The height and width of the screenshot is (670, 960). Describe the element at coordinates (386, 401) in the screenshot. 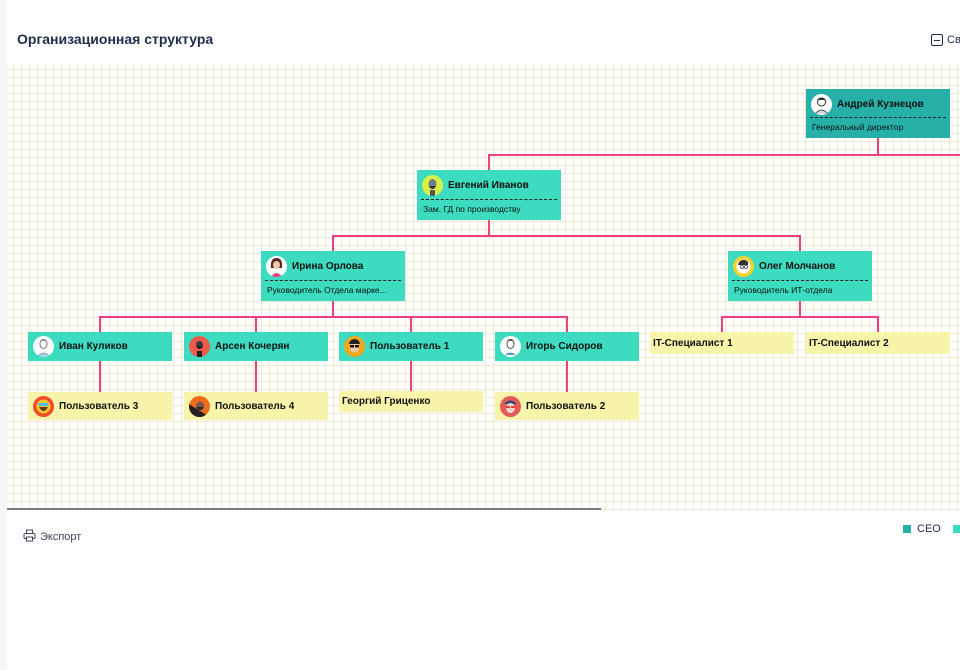

I see `node-name: Георгий Гриценко` at that location.